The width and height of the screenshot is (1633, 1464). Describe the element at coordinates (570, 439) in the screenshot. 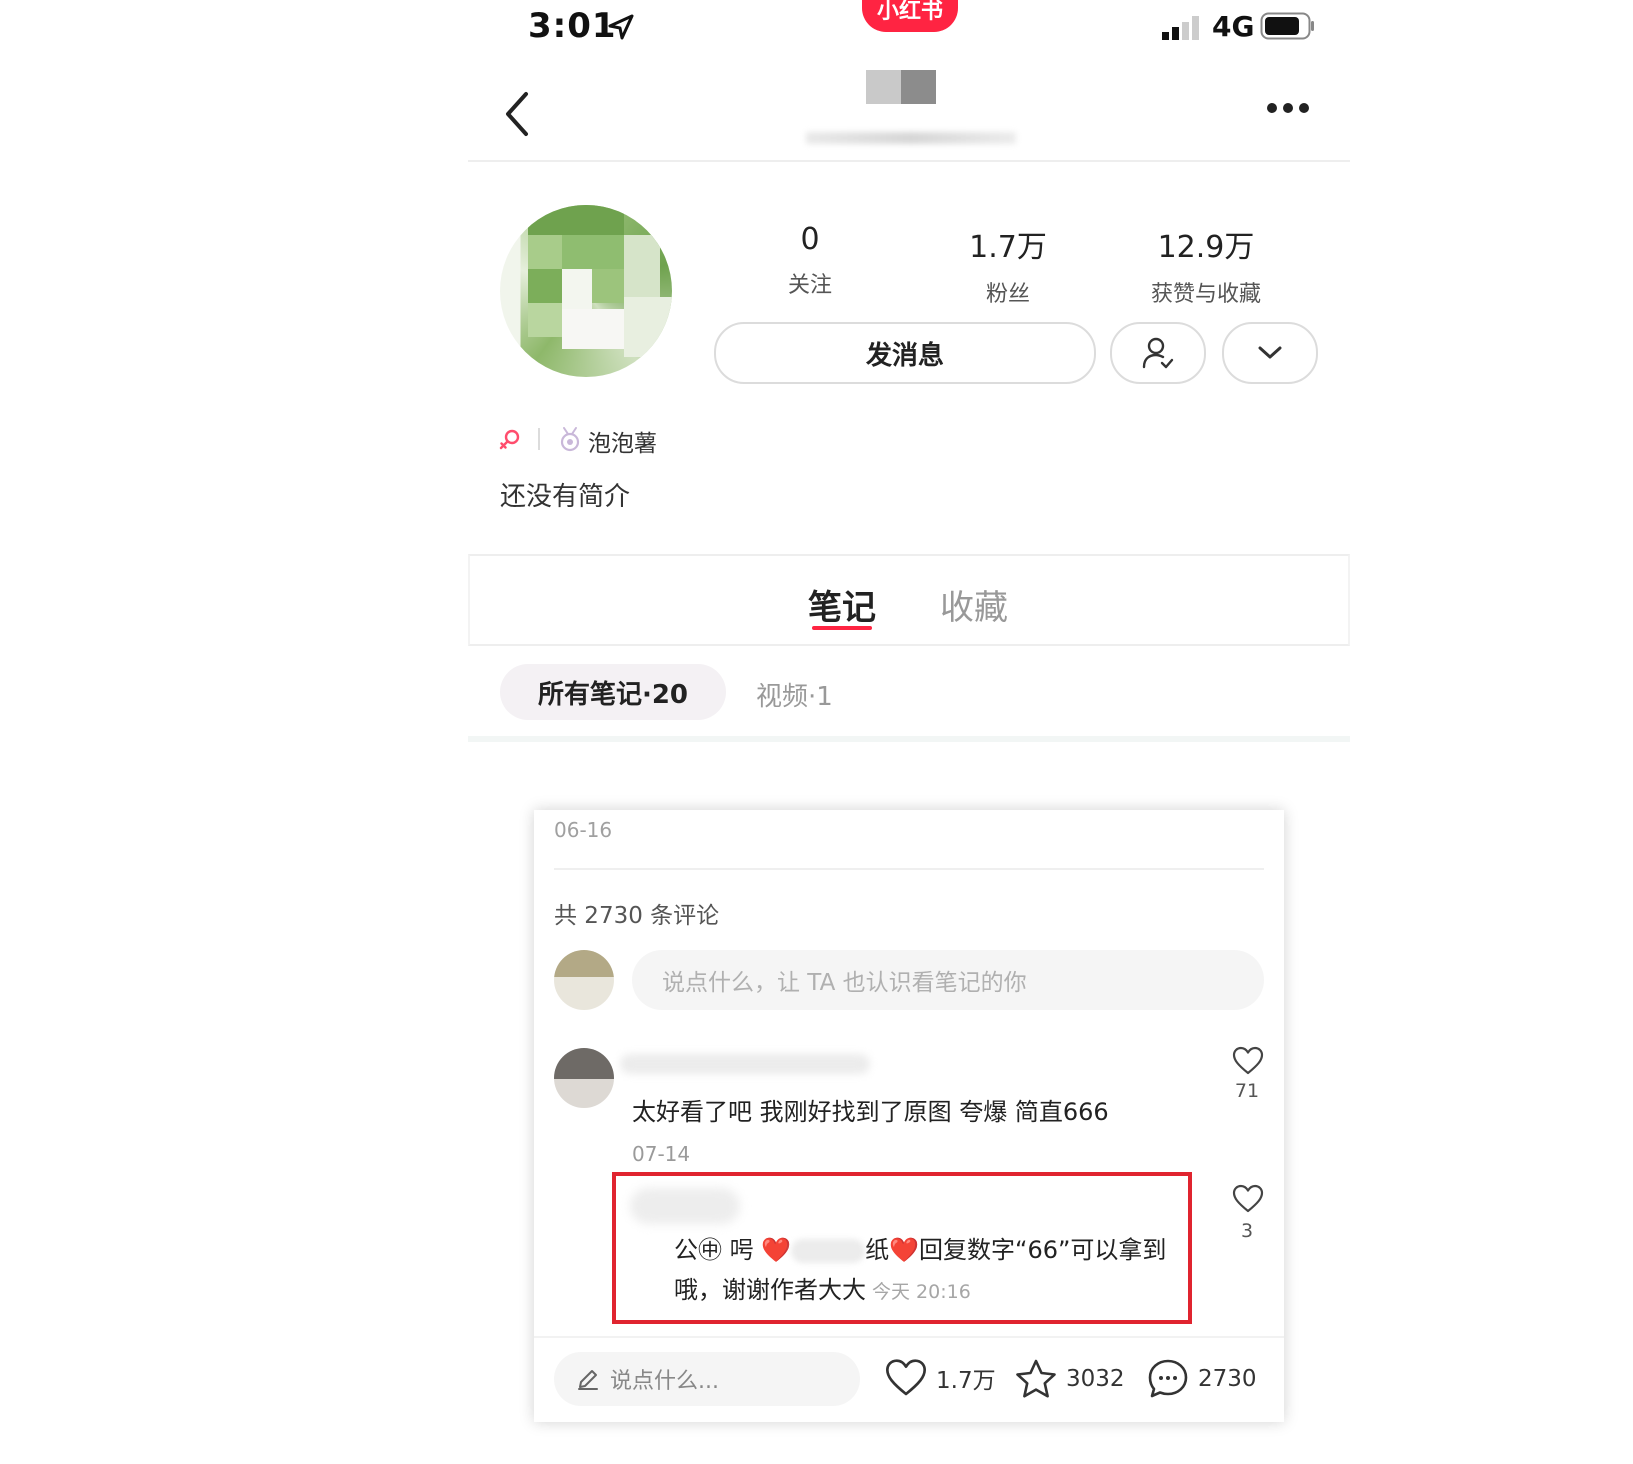

I see `level-badge-icon` at that location.